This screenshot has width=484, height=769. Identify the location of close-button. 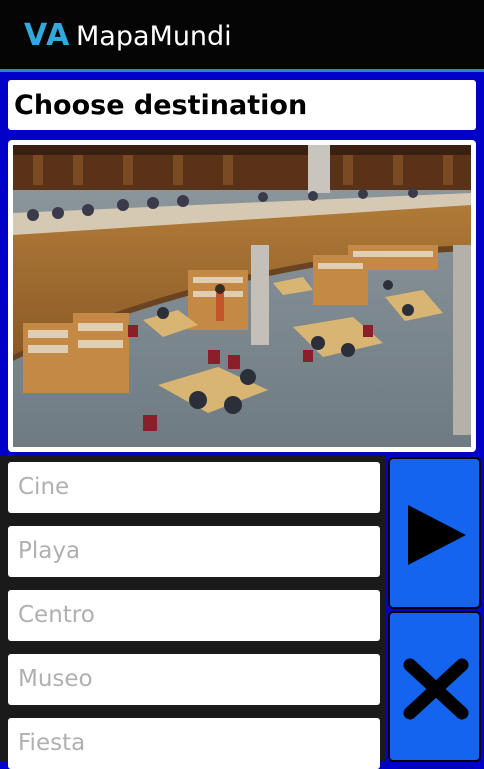
(434, 686).